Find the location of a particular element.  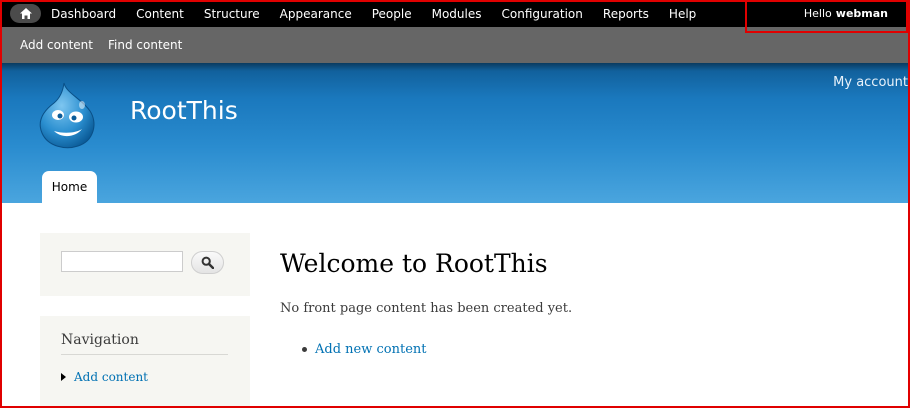

search-block is located at coordinates (145, 264).